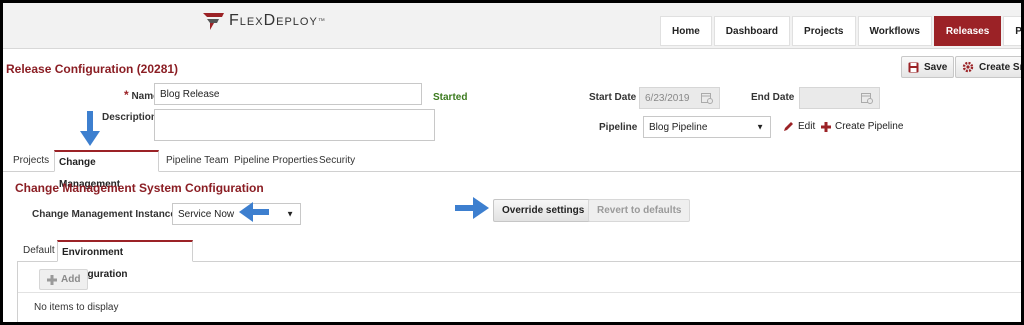  What do you see at coordinates (752, 31) in the screenshot?
I see `nav-dashboard: Dashboard` at bounding box center [752, 31].